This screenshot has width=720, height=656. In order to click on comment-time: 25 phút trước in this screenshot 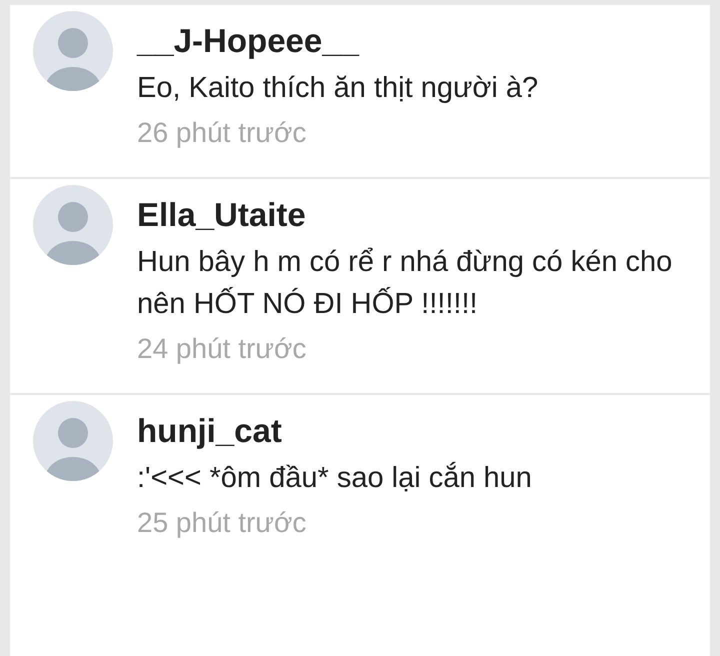, I will do `click(222, 523)`.